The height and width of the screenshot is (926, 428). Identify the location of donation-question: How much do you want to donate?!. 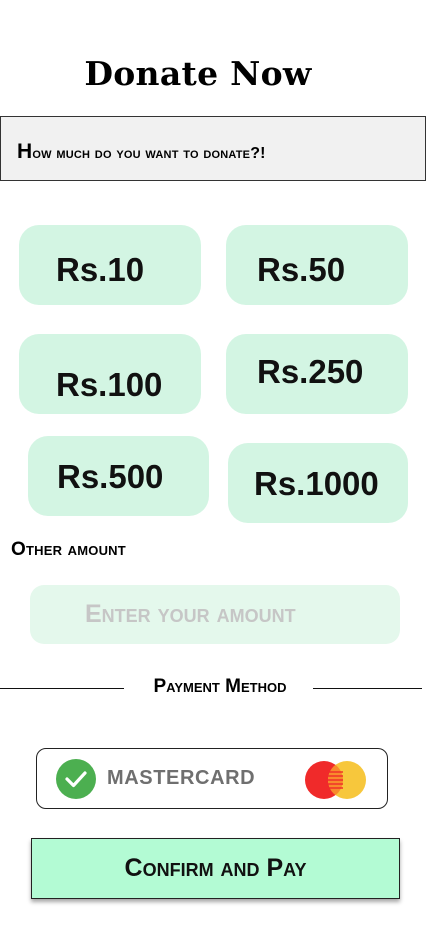
(141, 151).